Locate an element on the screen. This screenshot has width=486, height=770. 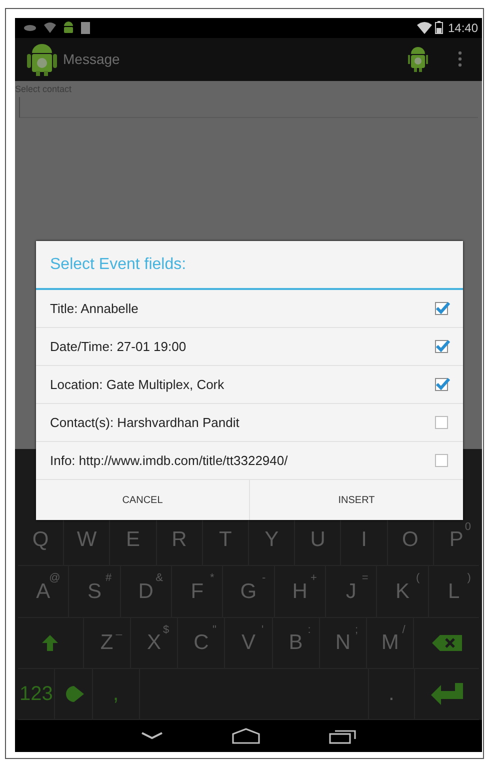
field-option: Date/Time: 27-01 19:00 is located at coordinates (249, 347).